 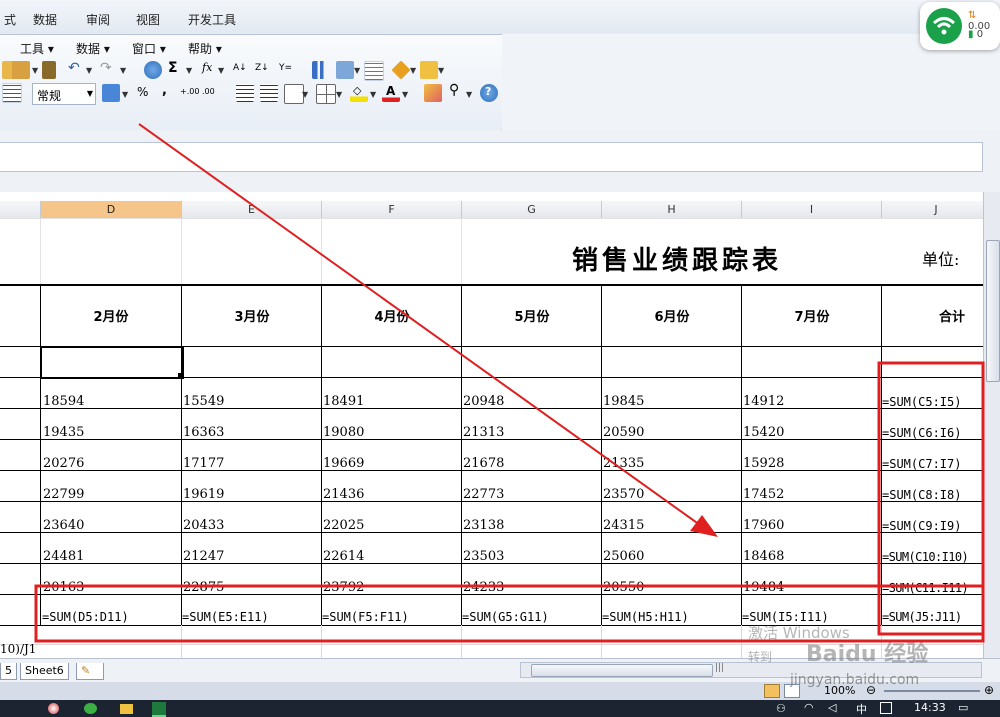 What do you see at coordinates (343, 556) in the screenshot?
I see `data-cell: 22614` at bounding box center [343, 556].